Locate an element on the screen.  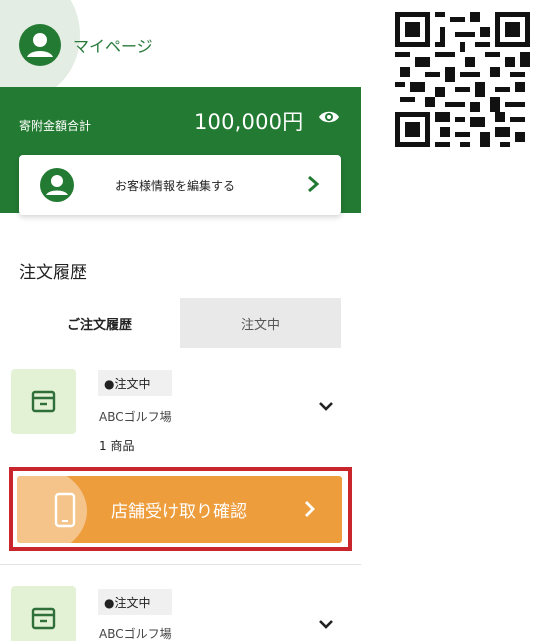
tab-order-history: ご注文履歴 is located at coordinates (99, 323).